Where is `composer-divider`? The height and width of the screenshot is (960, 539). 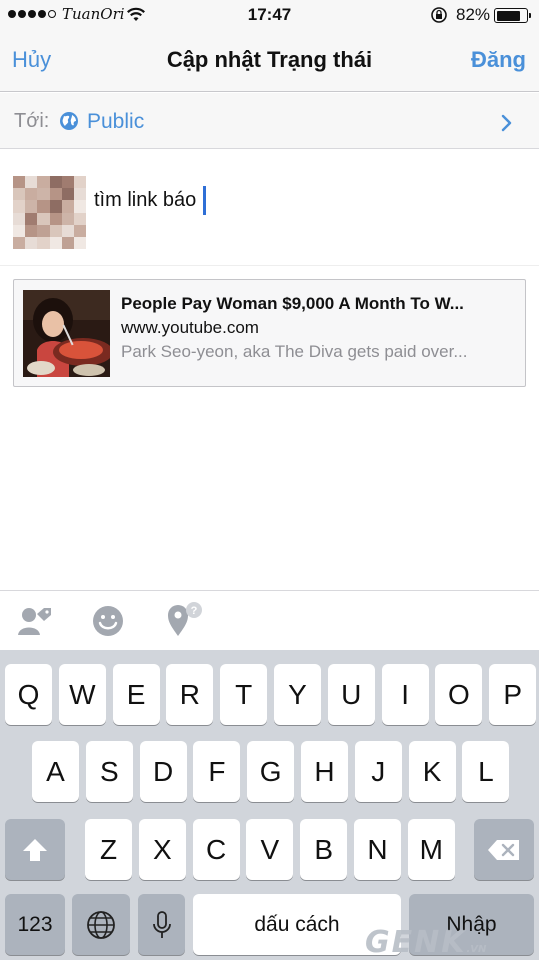 composer-divider is located at coordinates (269, 265).